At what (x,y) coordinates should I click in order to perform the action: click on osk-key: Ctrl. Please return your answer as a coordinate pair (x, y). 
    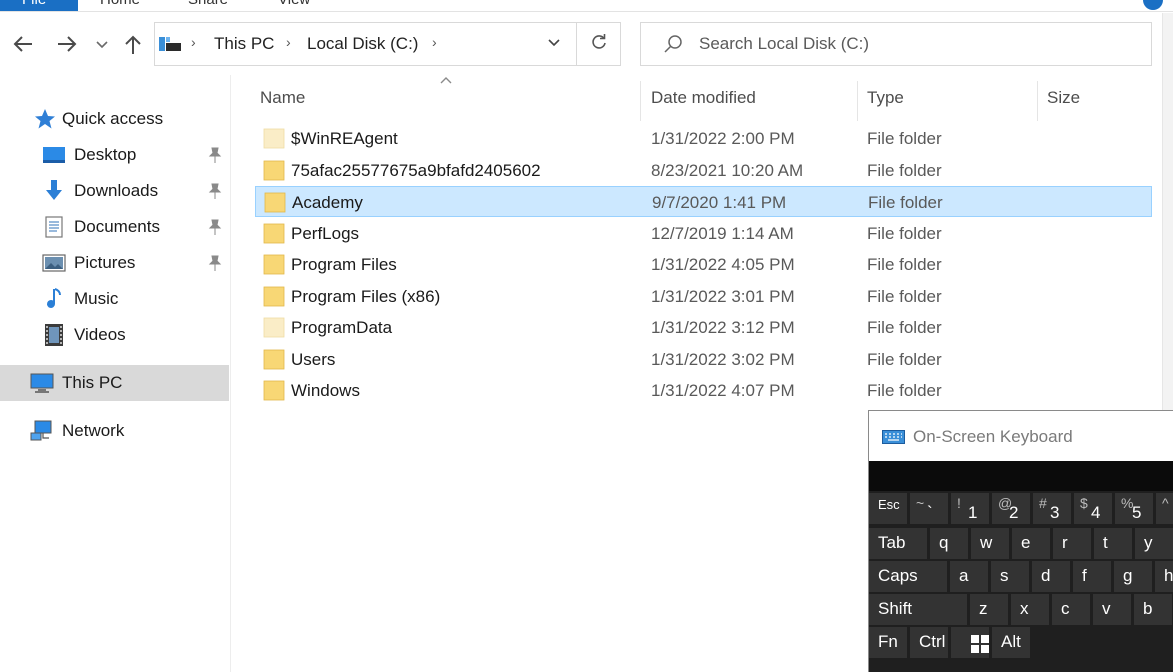
    Looking at the image, I should click on (929, 642).